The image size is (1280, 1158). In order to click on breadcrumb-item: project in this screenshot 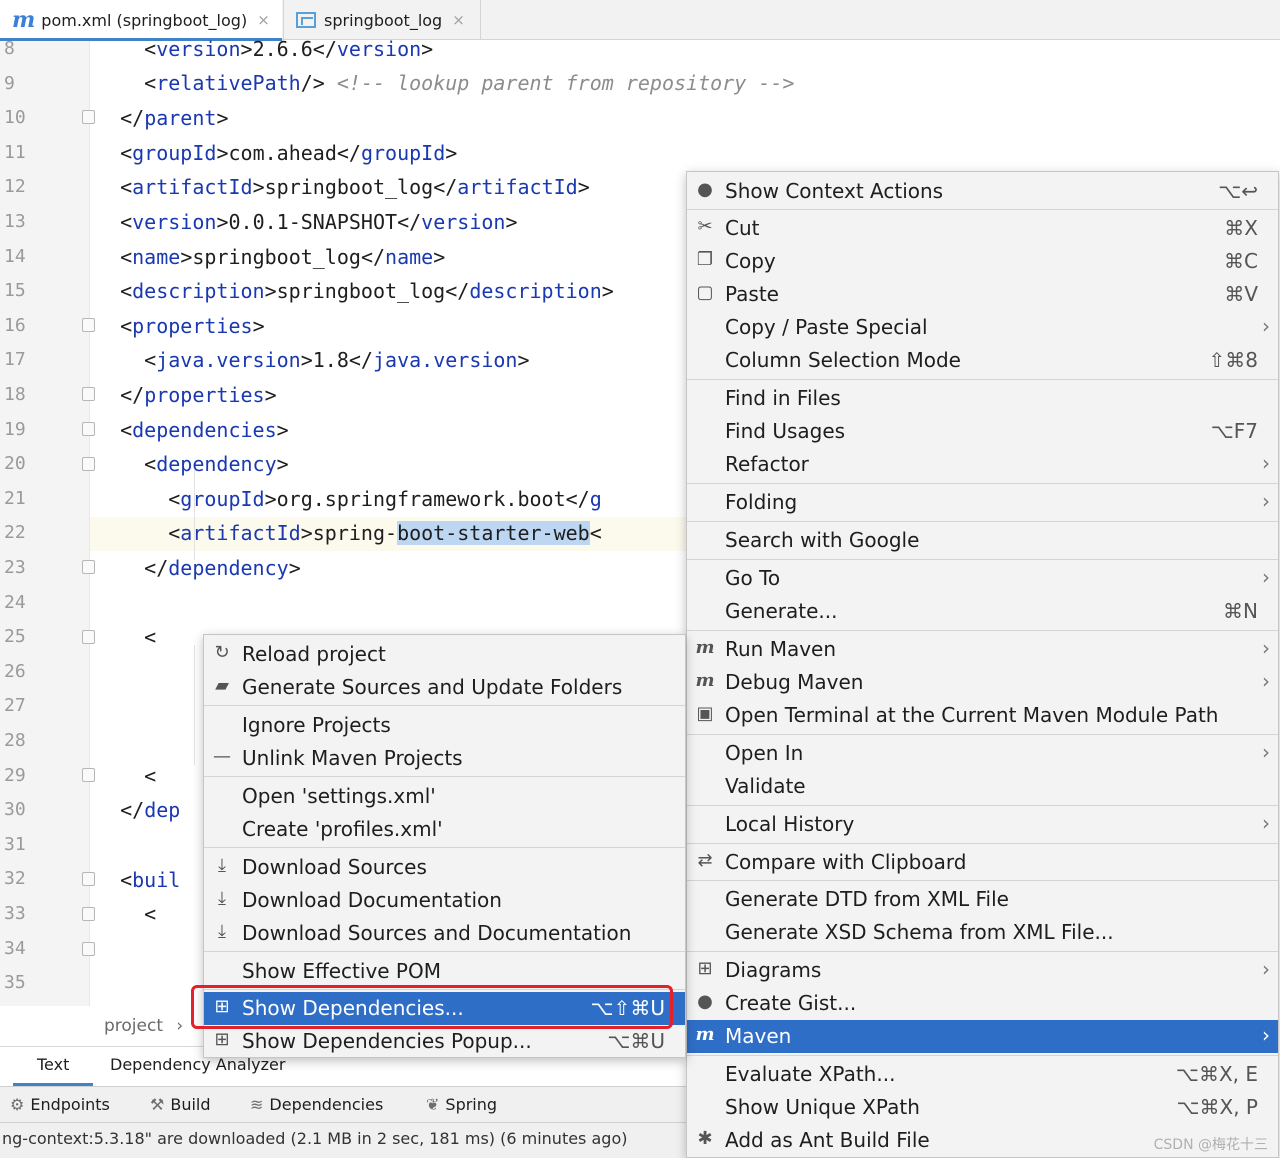, I will do `click(133, 1026)`.